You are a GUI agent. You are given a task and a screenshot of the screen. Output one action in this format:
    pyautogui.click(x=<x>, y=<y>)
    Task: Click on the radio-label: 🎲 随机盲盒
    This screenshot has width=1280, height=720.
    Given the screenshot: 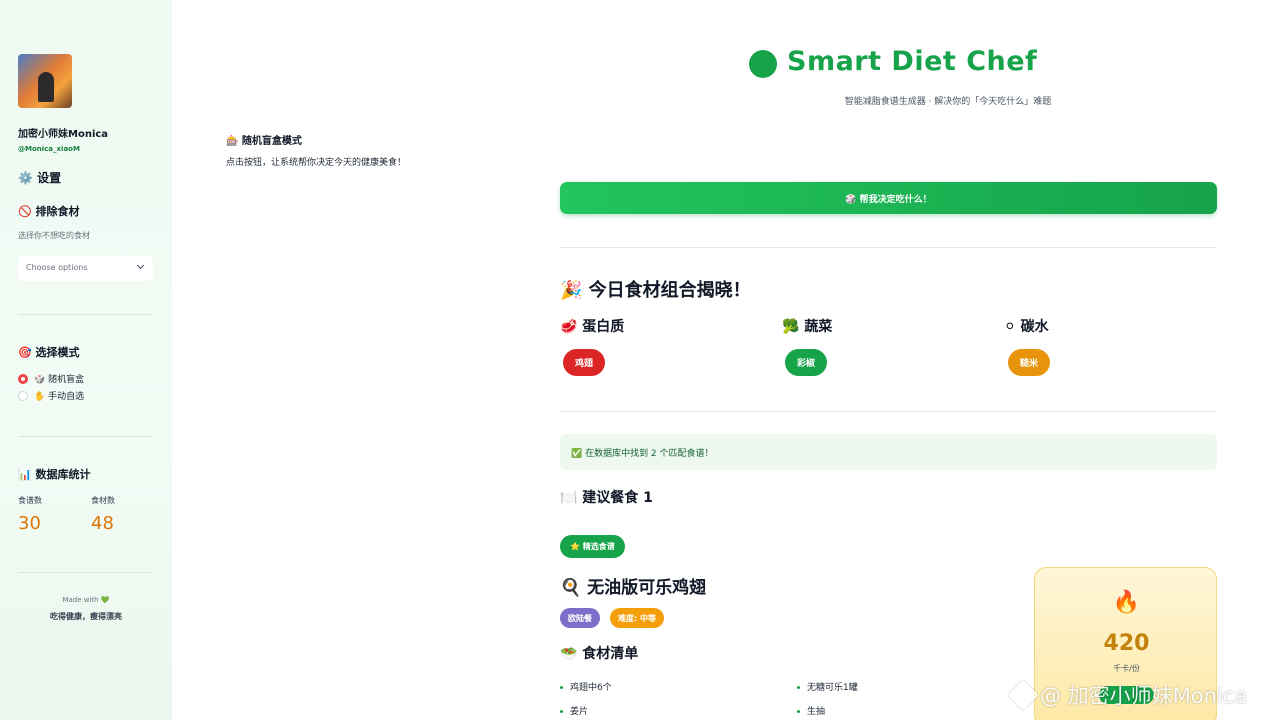 What is the action you would take?
    pyautogui.click(x=59, y=380)
    